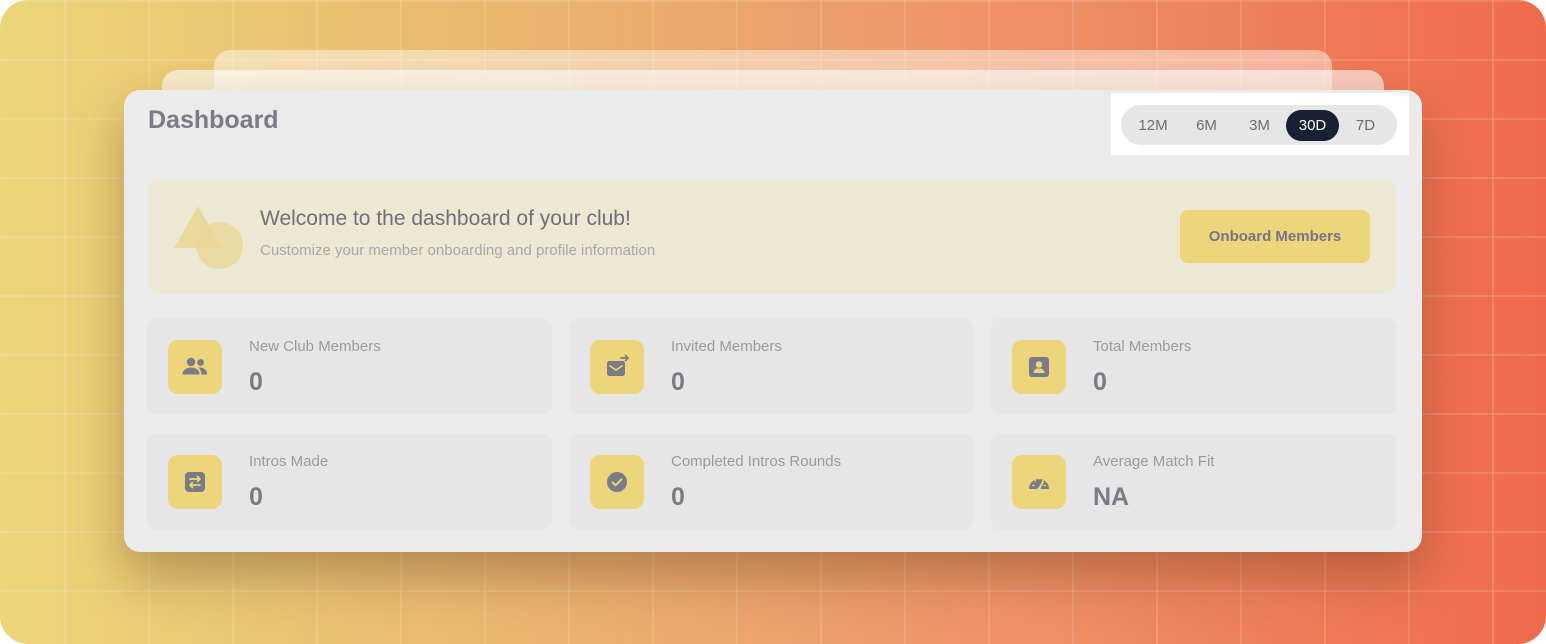 The image size is (1546, 644). Describe the element at coordinates (195, 482) in the screenshot. I see `swap-arrows-icon` at that location.